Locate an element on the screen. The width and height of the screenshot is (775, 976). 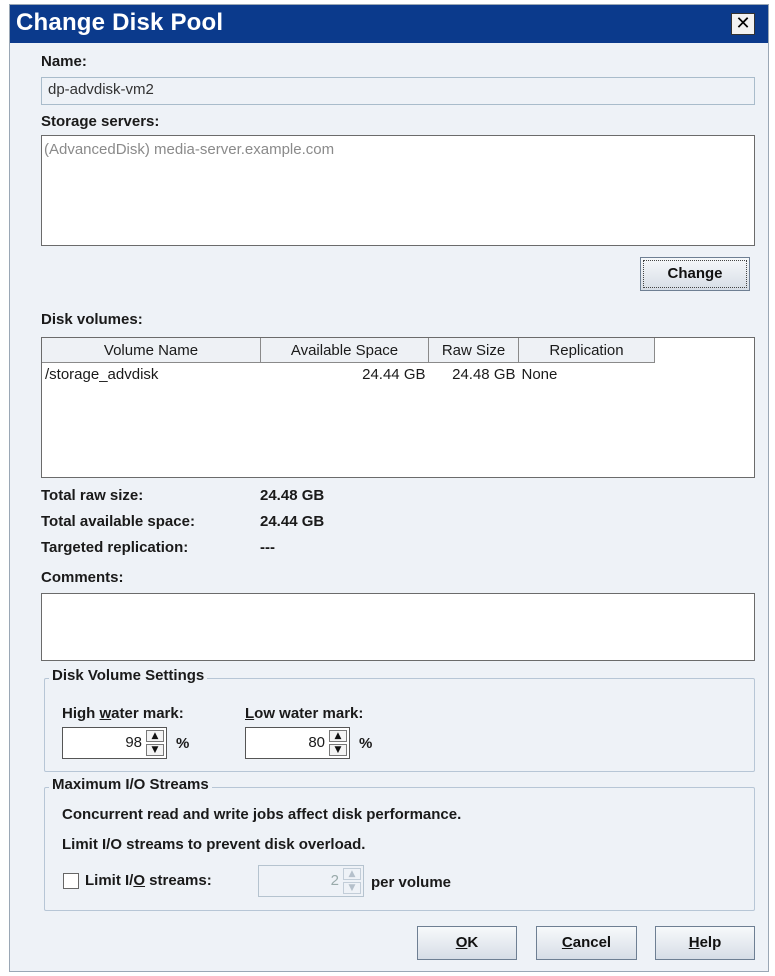
name-label: Name: is located at coordinates (64, 61).